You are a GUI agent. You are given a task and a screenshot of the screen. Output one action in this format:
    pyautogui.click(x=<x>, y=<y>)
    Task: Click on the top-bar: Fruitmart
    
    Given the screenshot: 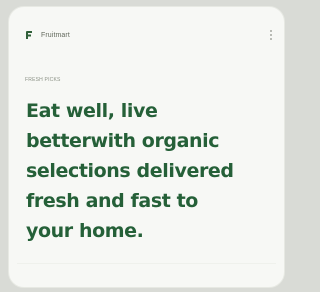 What is the action you would take?
    pyautogui.click(x=149, y=35)
    